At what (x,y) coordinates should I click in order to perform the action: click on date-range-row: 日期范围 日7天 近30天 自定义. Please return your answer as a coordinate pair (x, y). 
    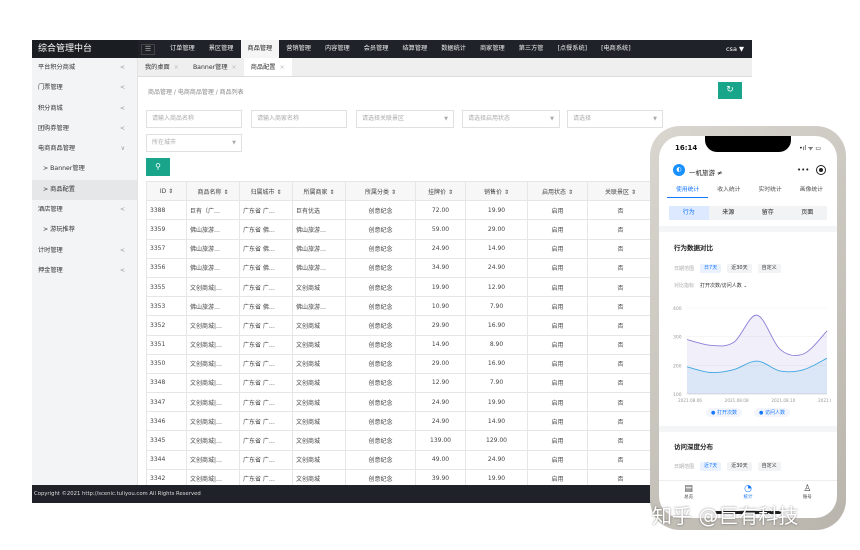
    Looking at the image, I should click on (727, 268).